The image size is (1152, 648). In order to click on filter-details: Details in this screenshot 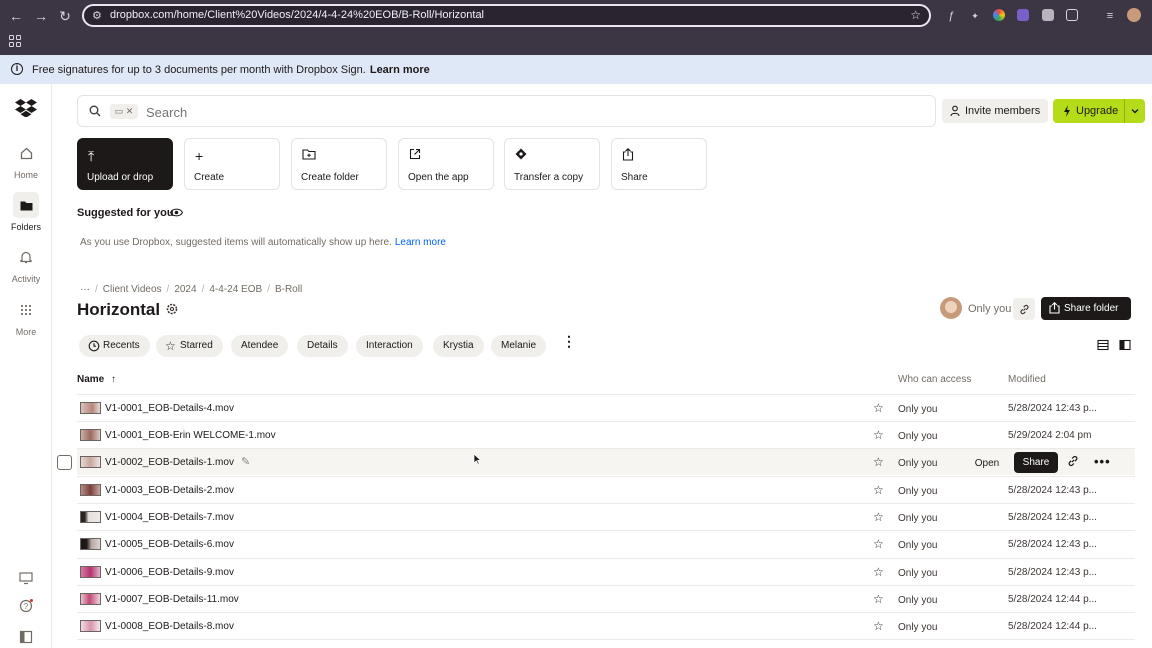, I will do `click(322, 346)`.